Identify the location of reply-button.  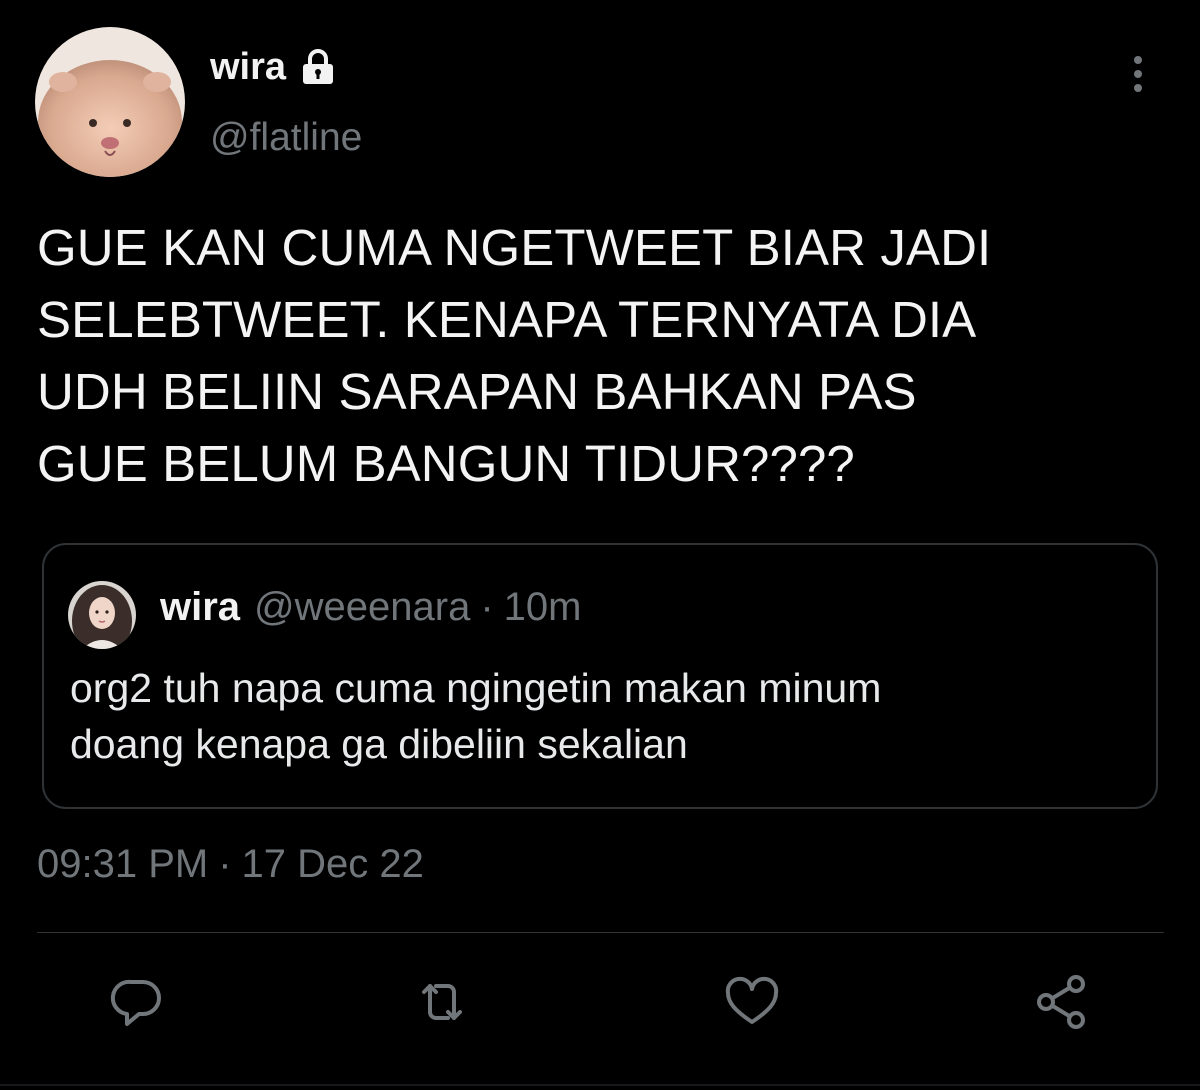
(137, 1002).